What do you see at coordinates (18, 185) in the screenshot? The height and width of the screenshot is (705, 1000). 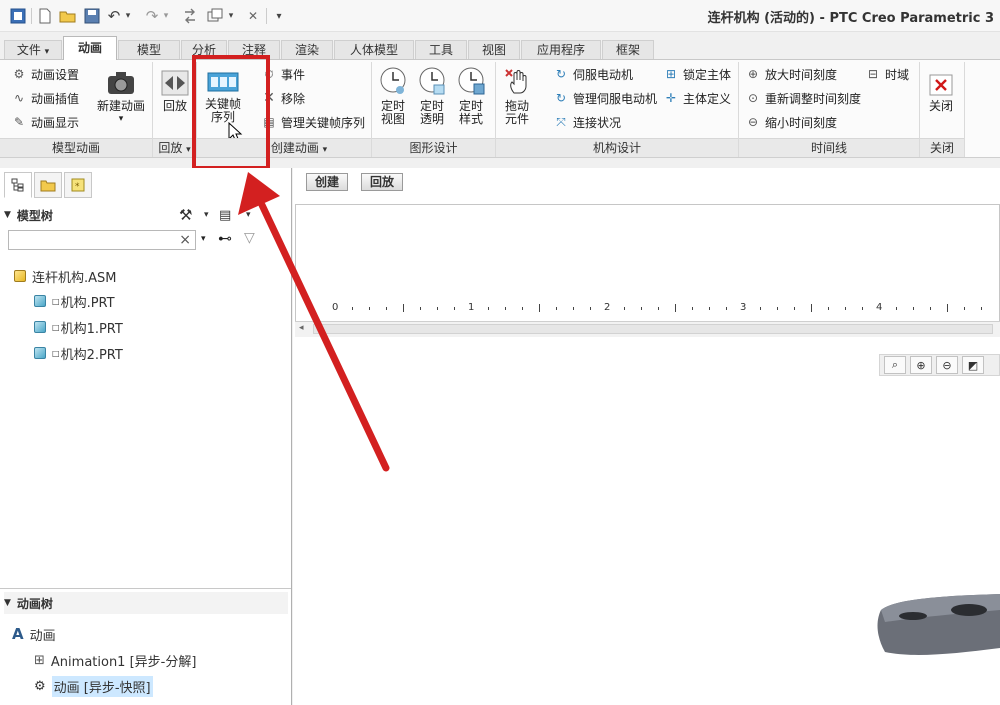 I see `model-tree-tab-icon` at bounding box center [18, 185].